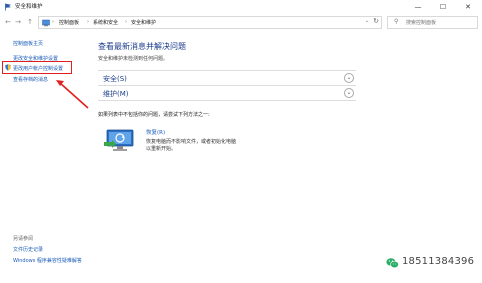 The height and width of the screenshot is (283, 482). I want to click on crumb-security-maintenance: 安全和维护, so click(143, 22).